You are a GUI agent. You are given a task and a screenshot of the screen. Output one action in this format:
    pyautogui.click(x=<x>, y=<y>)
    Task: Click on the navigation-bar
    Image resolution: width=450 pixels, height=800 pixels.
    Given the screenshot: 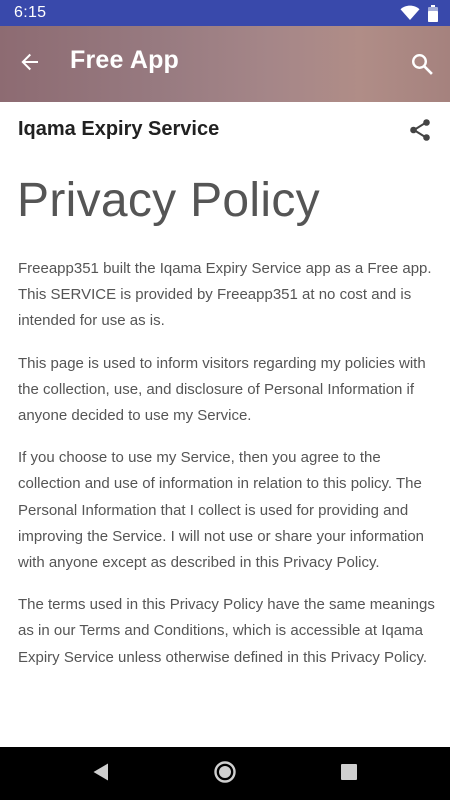 What is the action you would take?
    pyautogui.click(x=225, y=773)
    